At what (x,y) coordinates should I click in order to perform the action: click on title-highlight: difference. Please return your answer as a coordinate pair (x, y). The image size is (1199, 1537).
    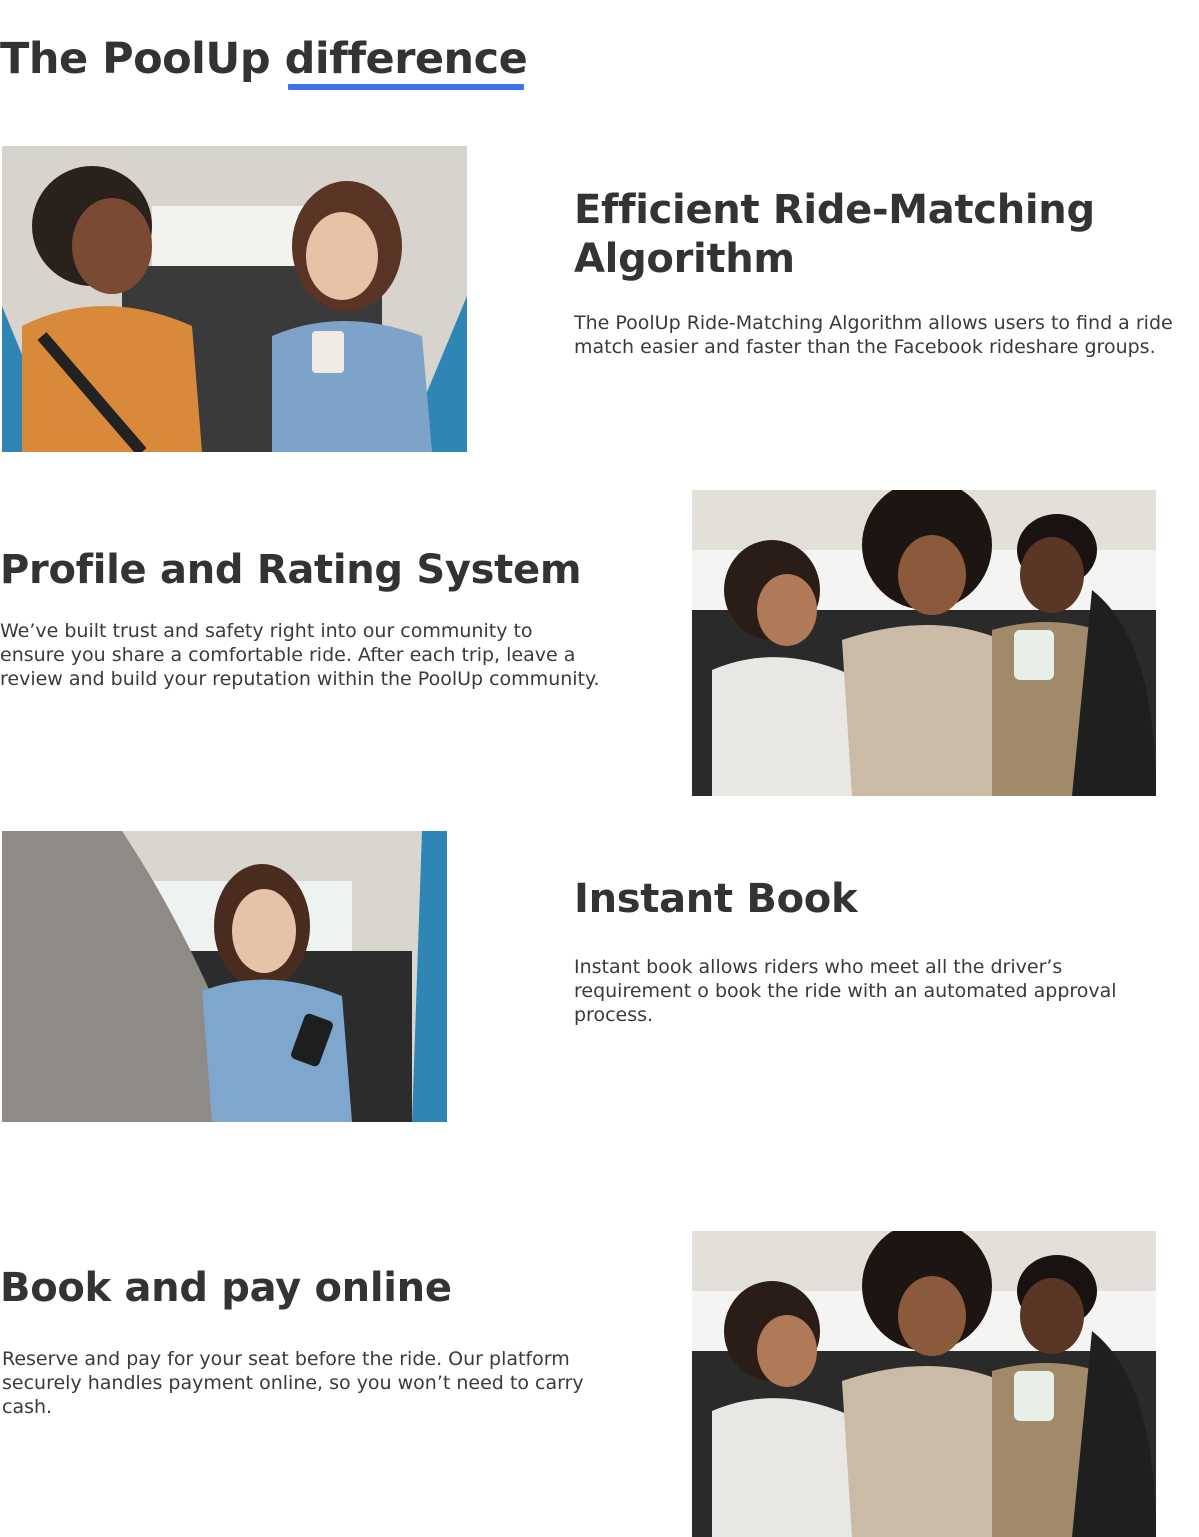
    Looking at the image, I should click on (406, 59).